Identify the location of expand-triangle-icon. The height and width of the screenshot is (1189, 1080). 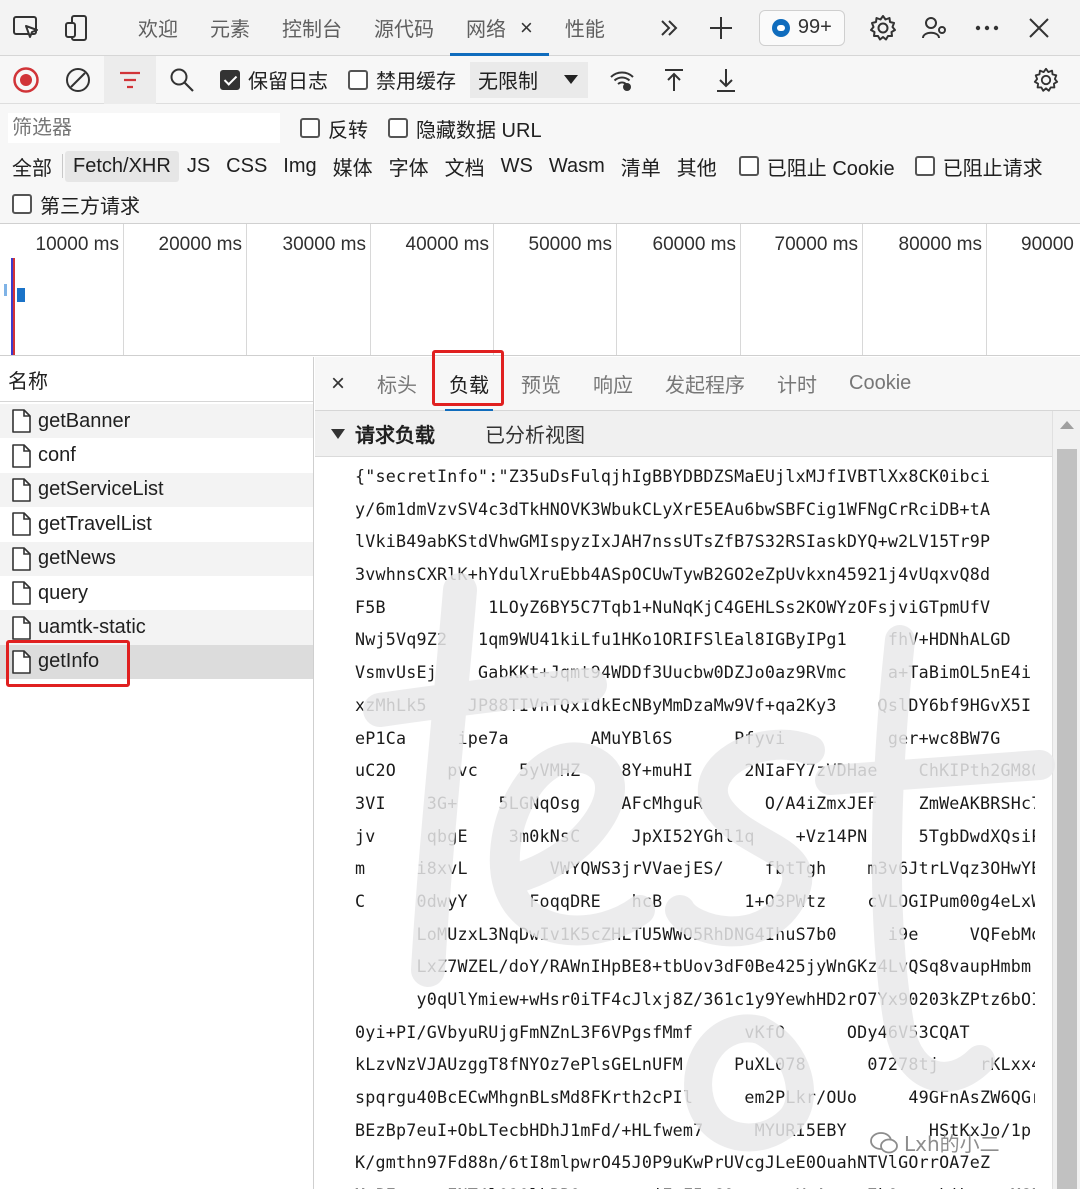
(338, 433).